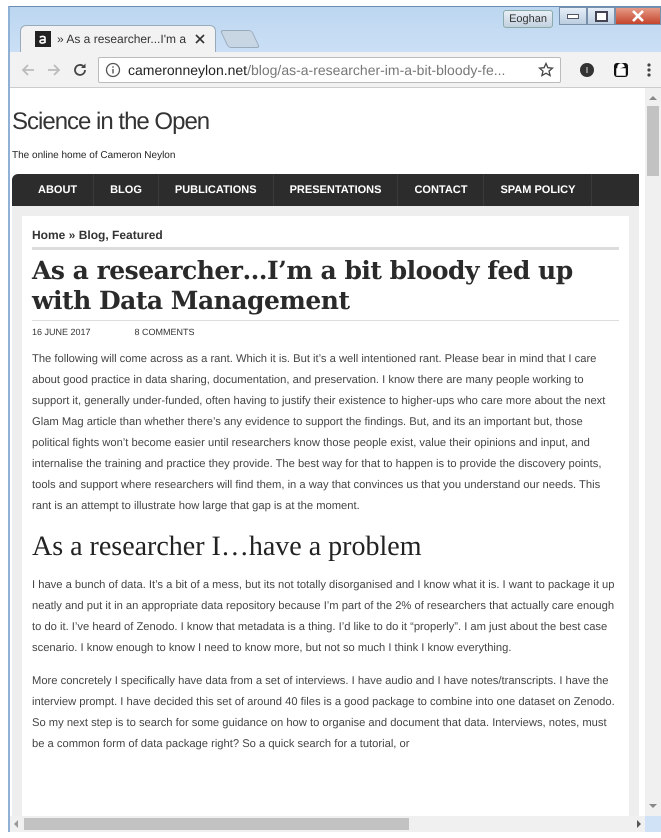  I want to click on close-tab-icon, so click(200, 39).